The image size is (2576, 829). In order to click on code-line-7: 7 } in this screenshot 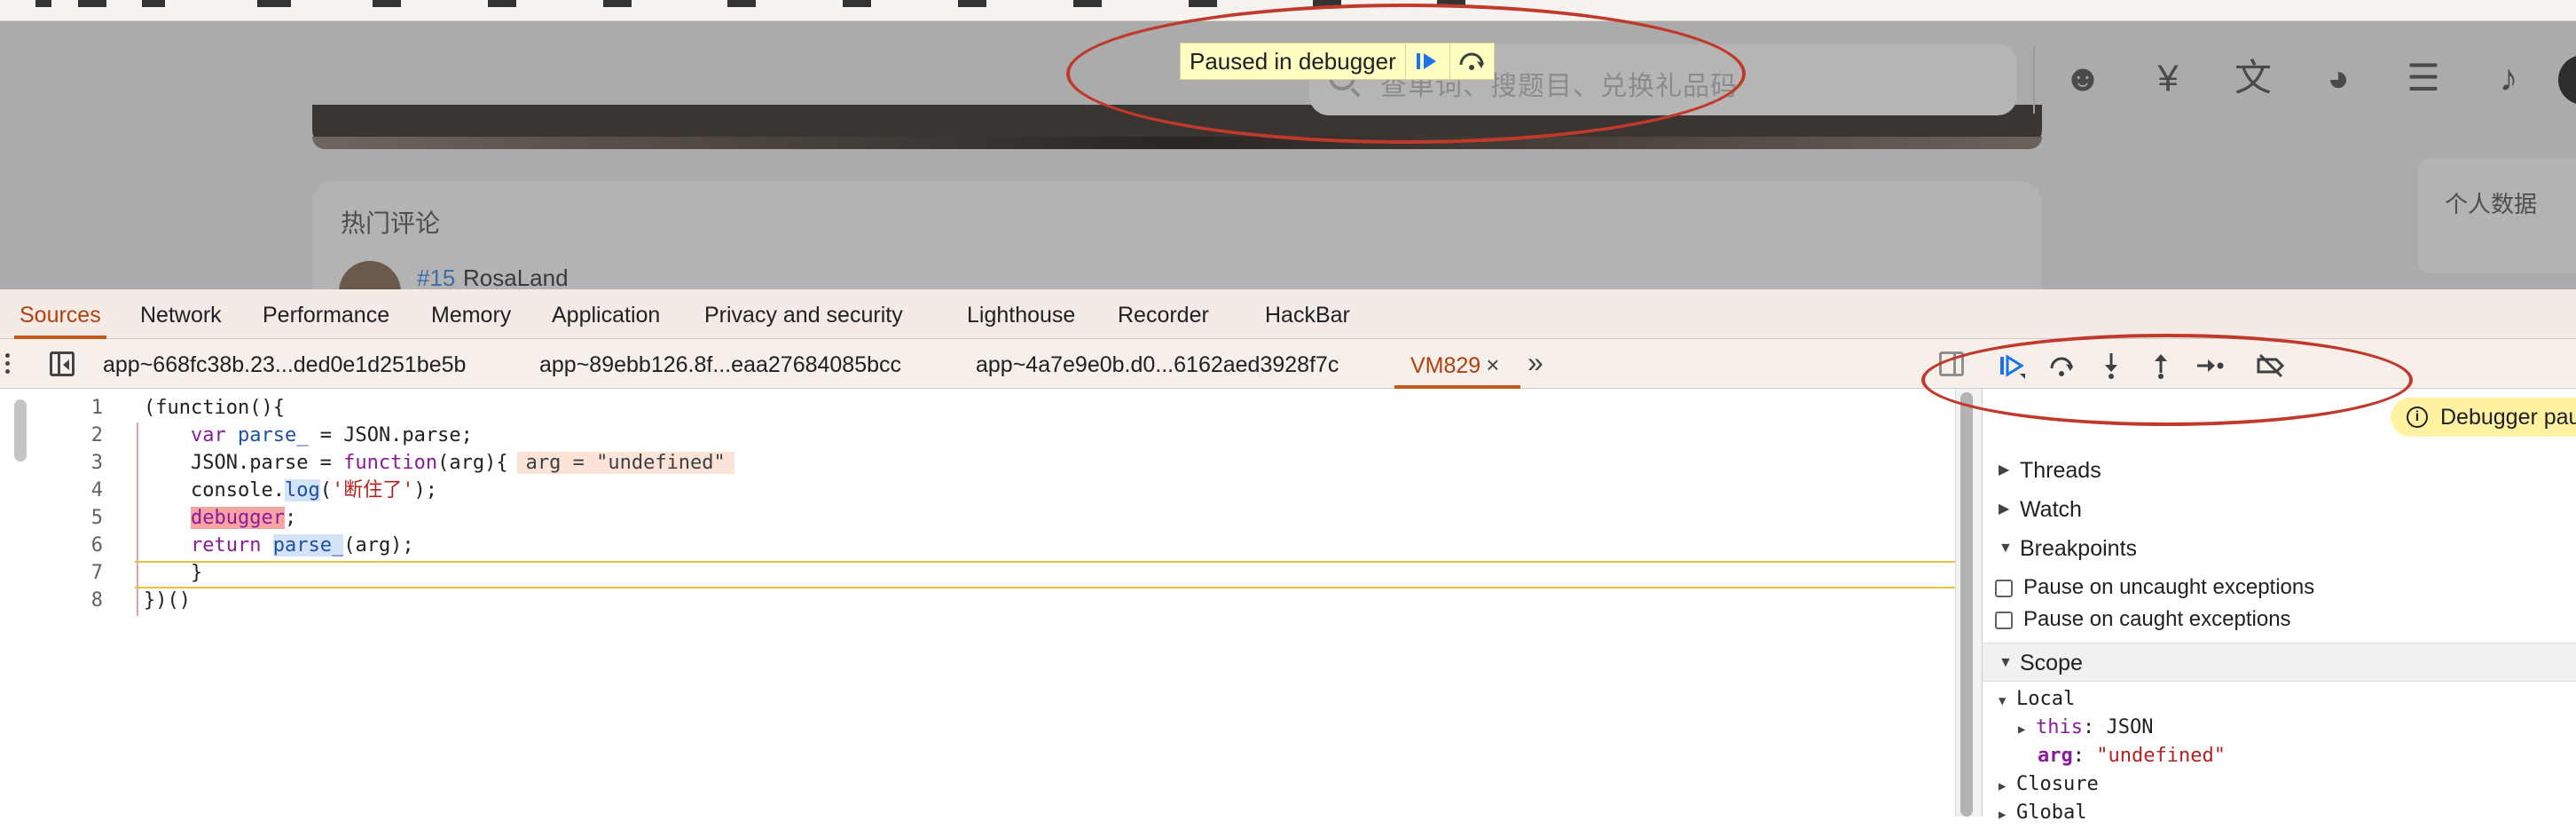, I will do `click(977, 573)`.